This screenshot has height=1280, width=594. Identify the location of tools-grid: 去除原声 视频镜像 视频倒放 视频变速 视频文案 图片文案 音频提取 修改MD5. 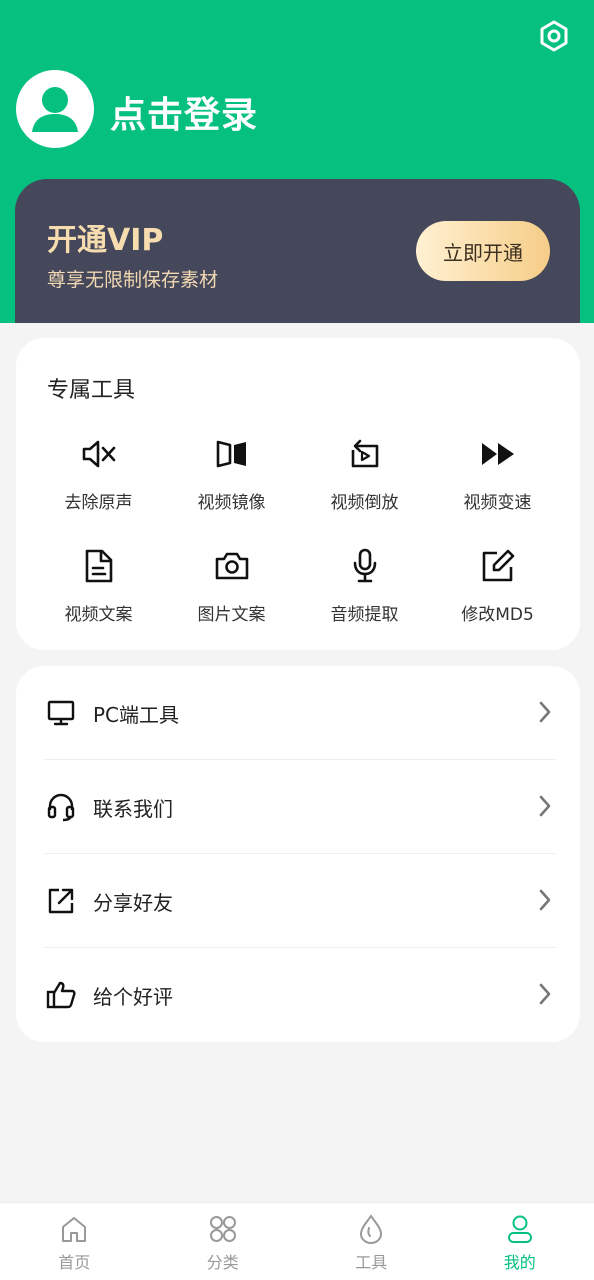
(298, 532).